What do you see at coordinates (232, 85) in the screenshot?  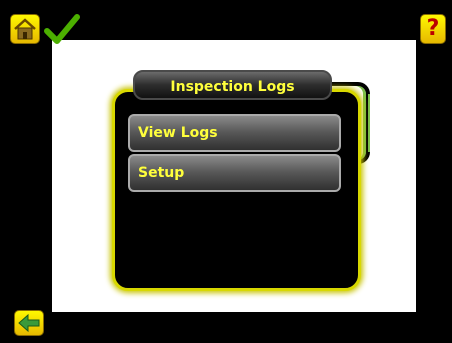 I see `page-title: Inspection Logs` at bounding box center [232, 85].